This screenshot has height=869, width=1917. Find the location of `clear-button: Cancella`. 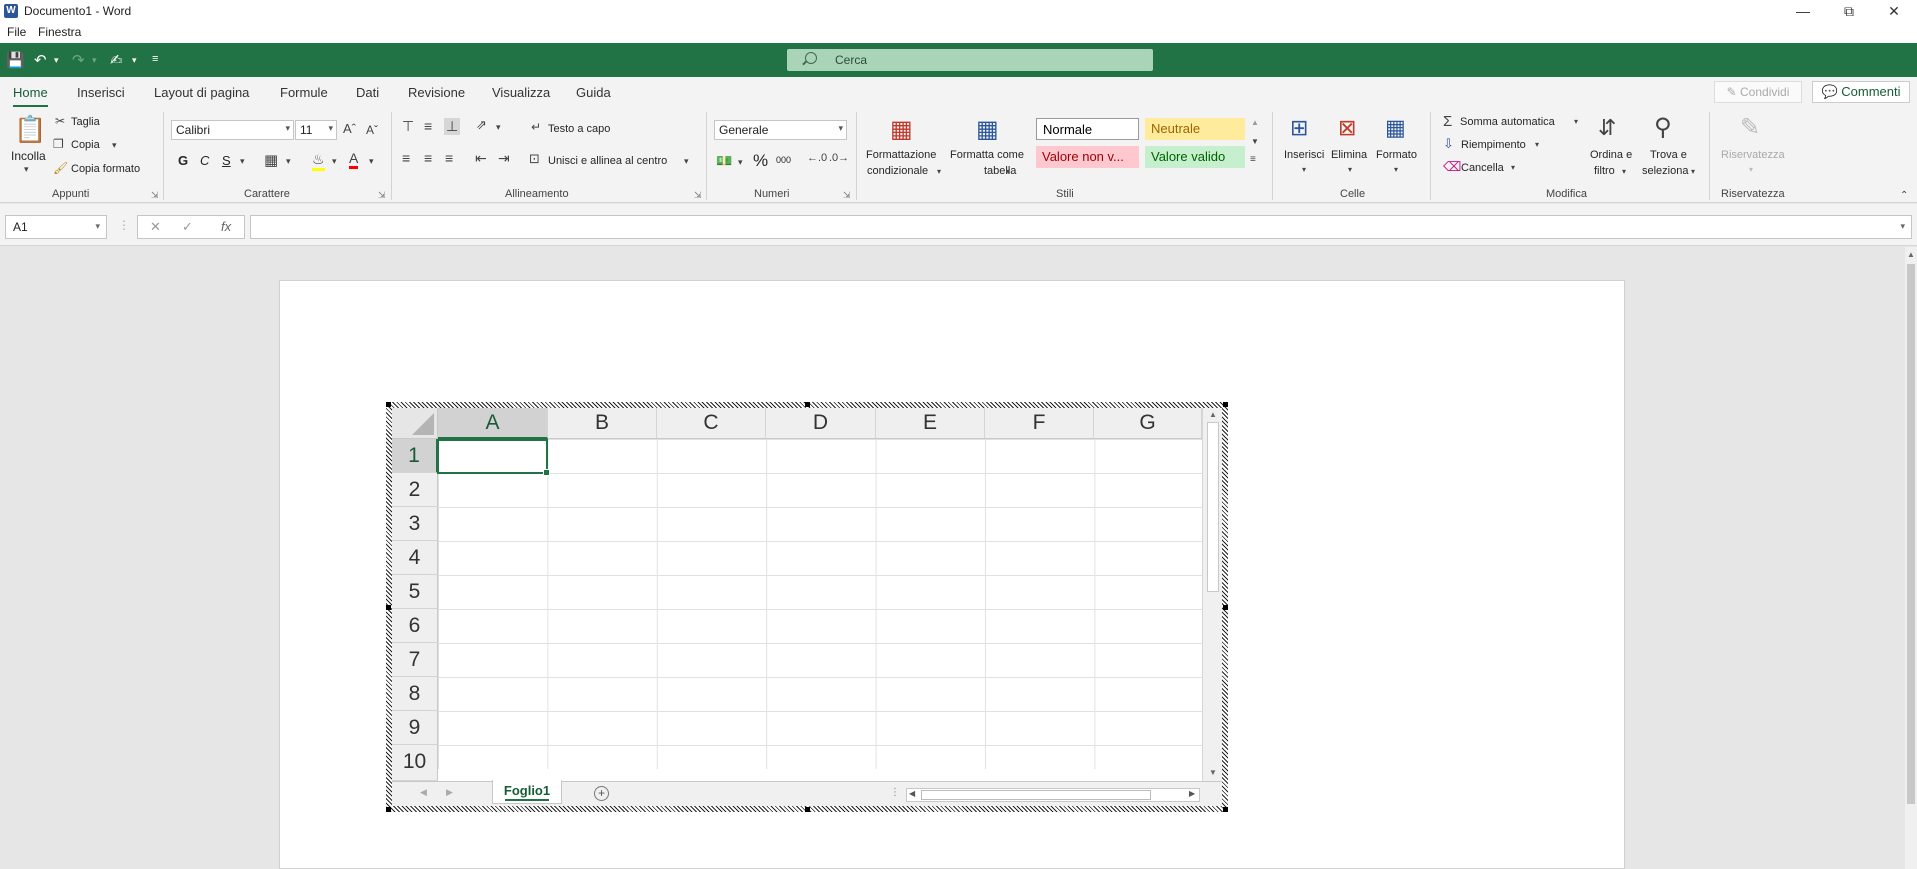

clear-button: Cancella is located at coordinates (1482, 168).